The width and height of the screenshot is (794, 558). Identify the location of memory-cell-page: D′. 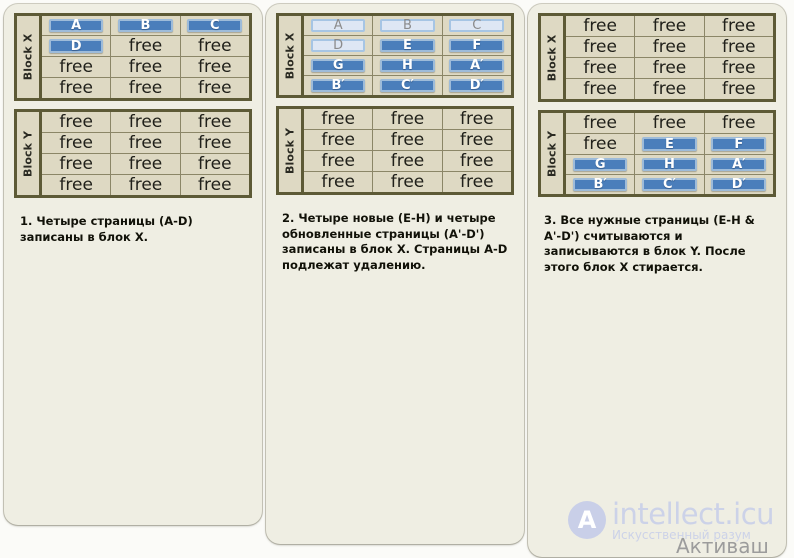
(739, 184).